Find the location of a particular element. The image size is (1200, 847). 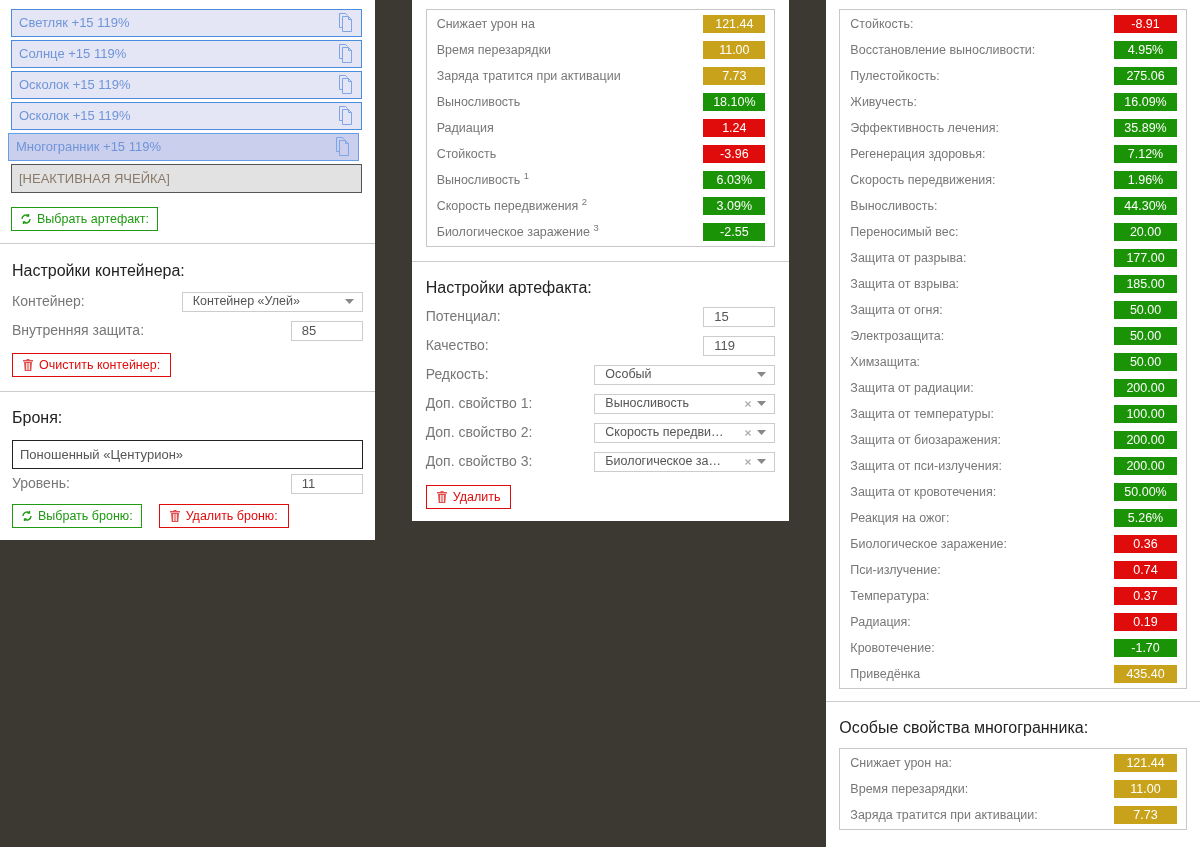

stat-value: -3.96 is located at coordinates (734, 154).